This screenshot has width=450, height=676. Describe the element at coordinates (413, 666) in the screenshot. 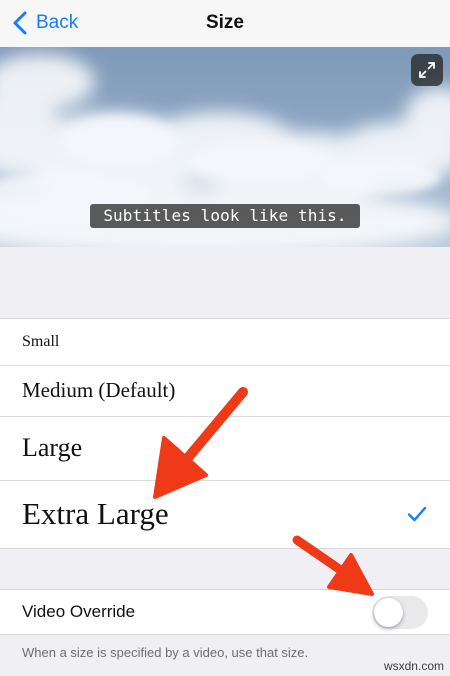

I see `watermark: wsxdn.com` at that location.